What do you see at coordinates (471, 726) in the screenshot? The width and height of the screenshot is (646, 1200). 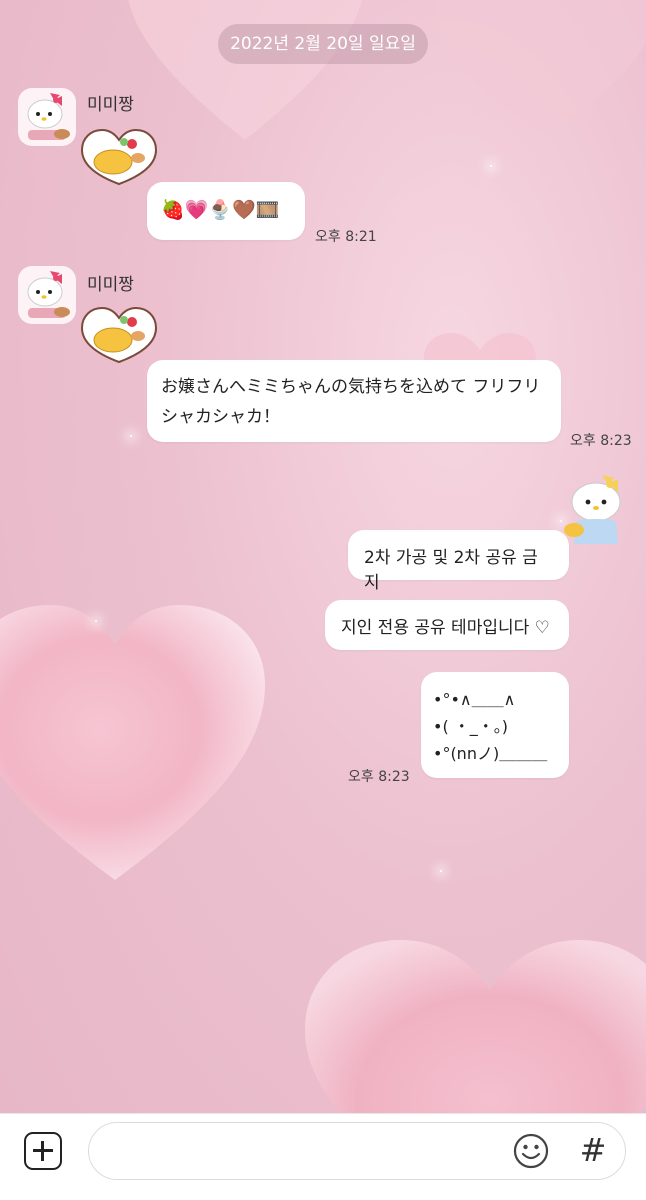 I see `kaomoji-line: •( ・_・。)` at bounding box center [471, 726].